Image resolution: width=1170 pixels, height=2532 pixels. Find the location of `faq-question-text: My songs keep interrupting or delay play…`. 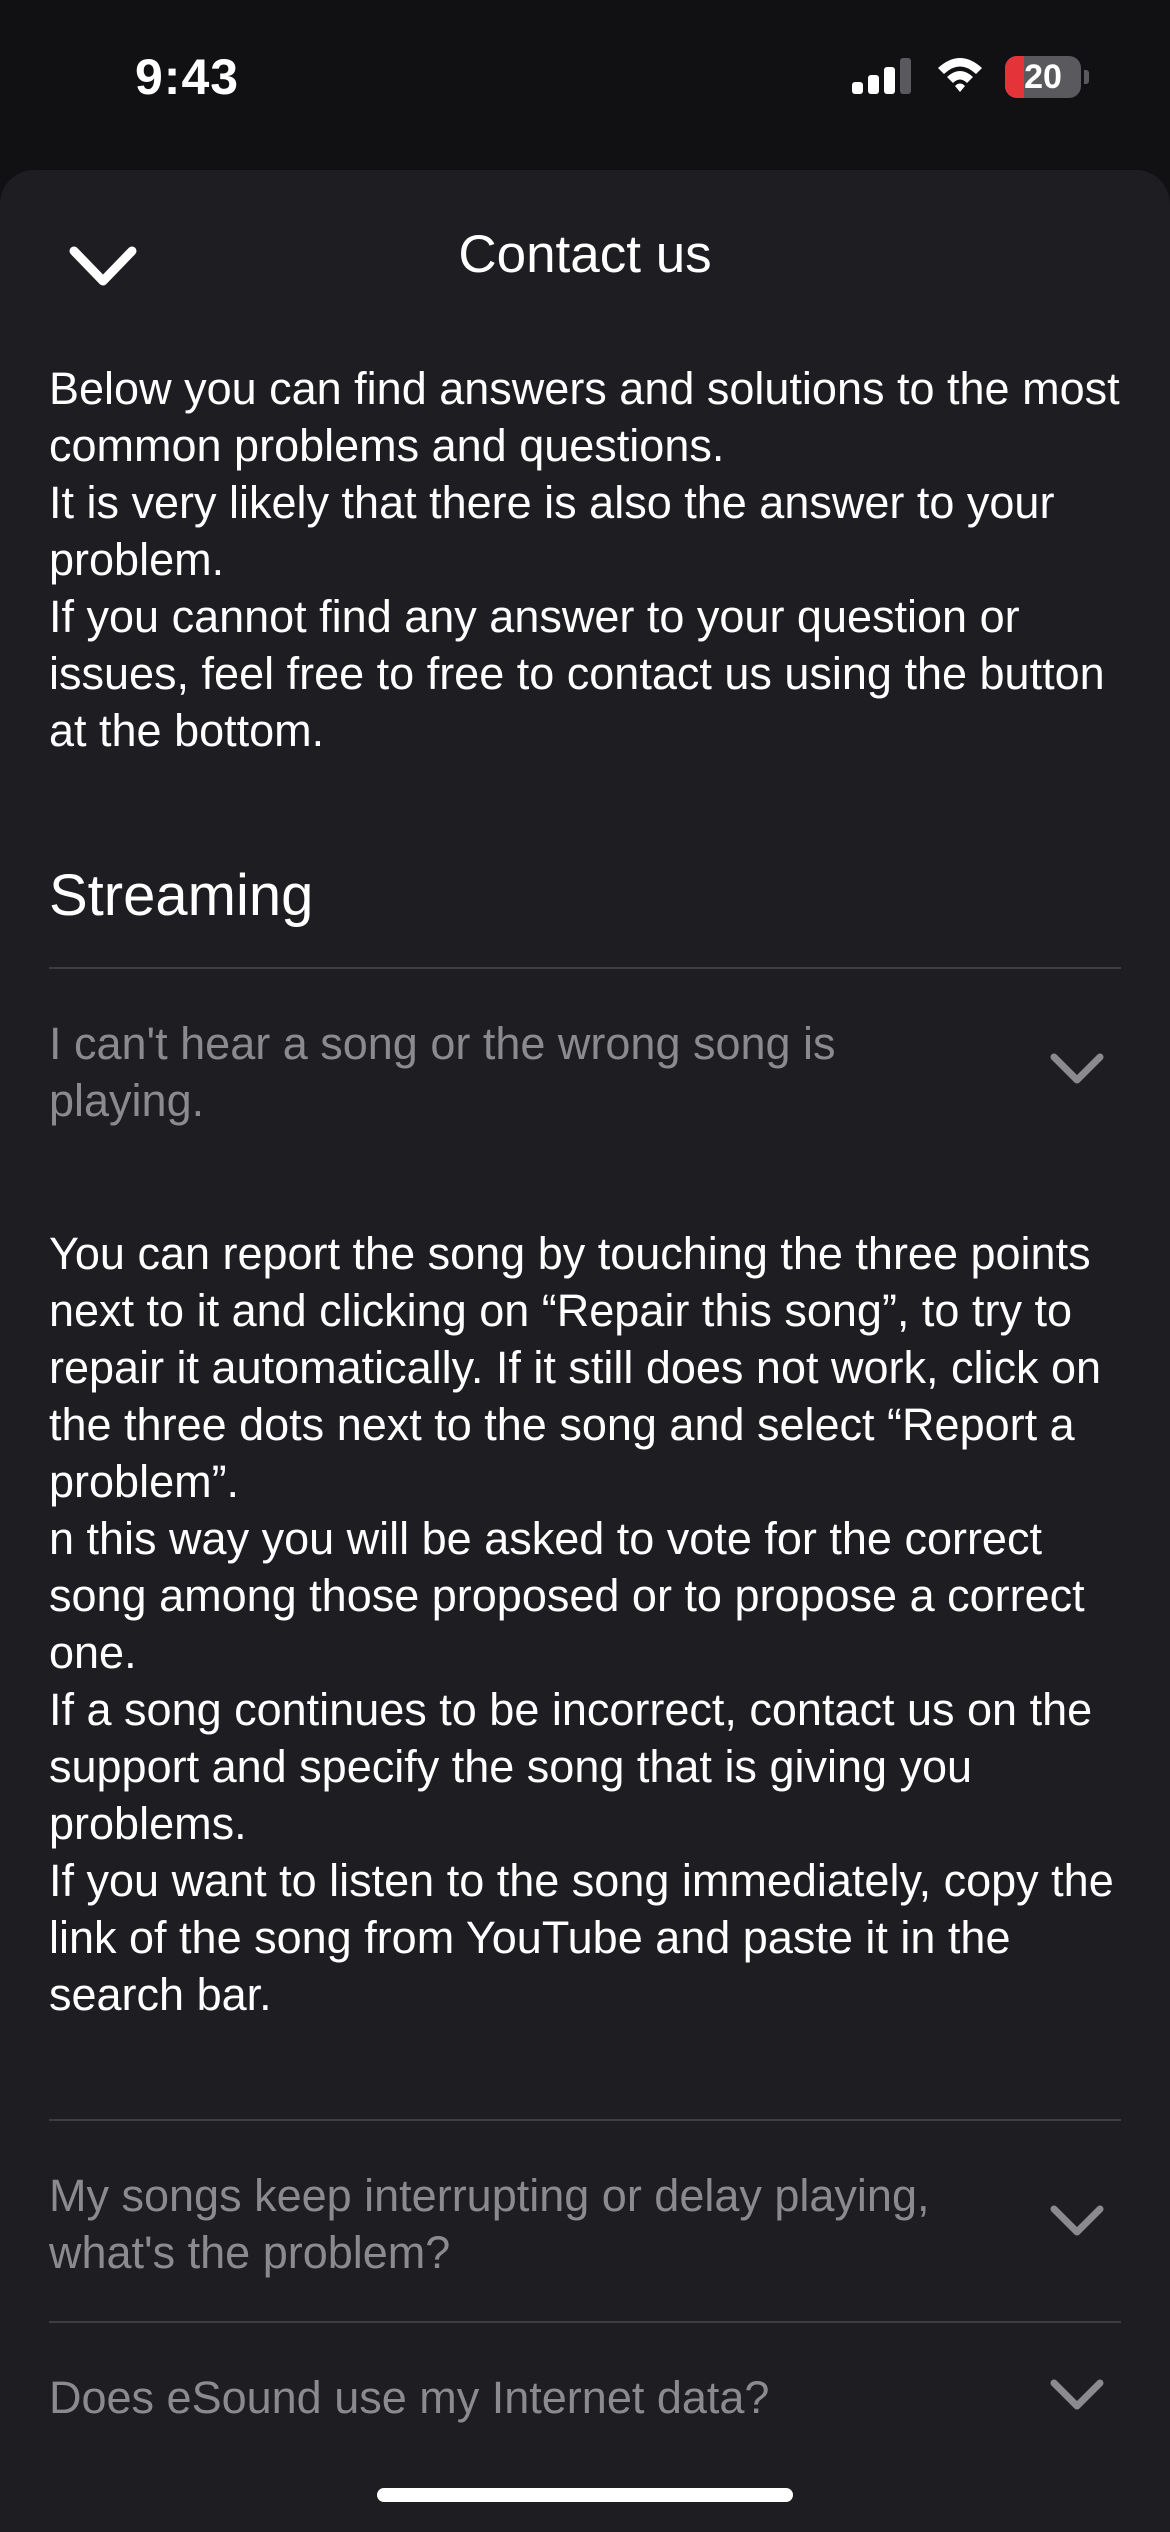

faq-question-text: My songs keep interrupting or delay play… is located at coordinates (489, 2224).